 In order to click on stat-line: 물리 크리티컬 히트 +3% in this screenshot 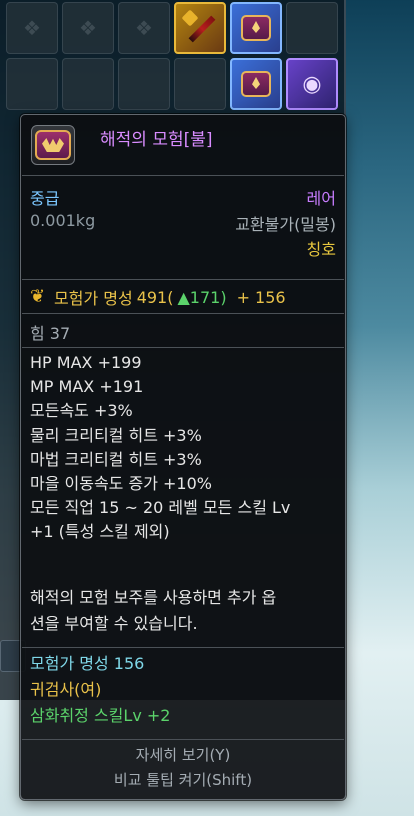, I will do `click(116, 435)`.